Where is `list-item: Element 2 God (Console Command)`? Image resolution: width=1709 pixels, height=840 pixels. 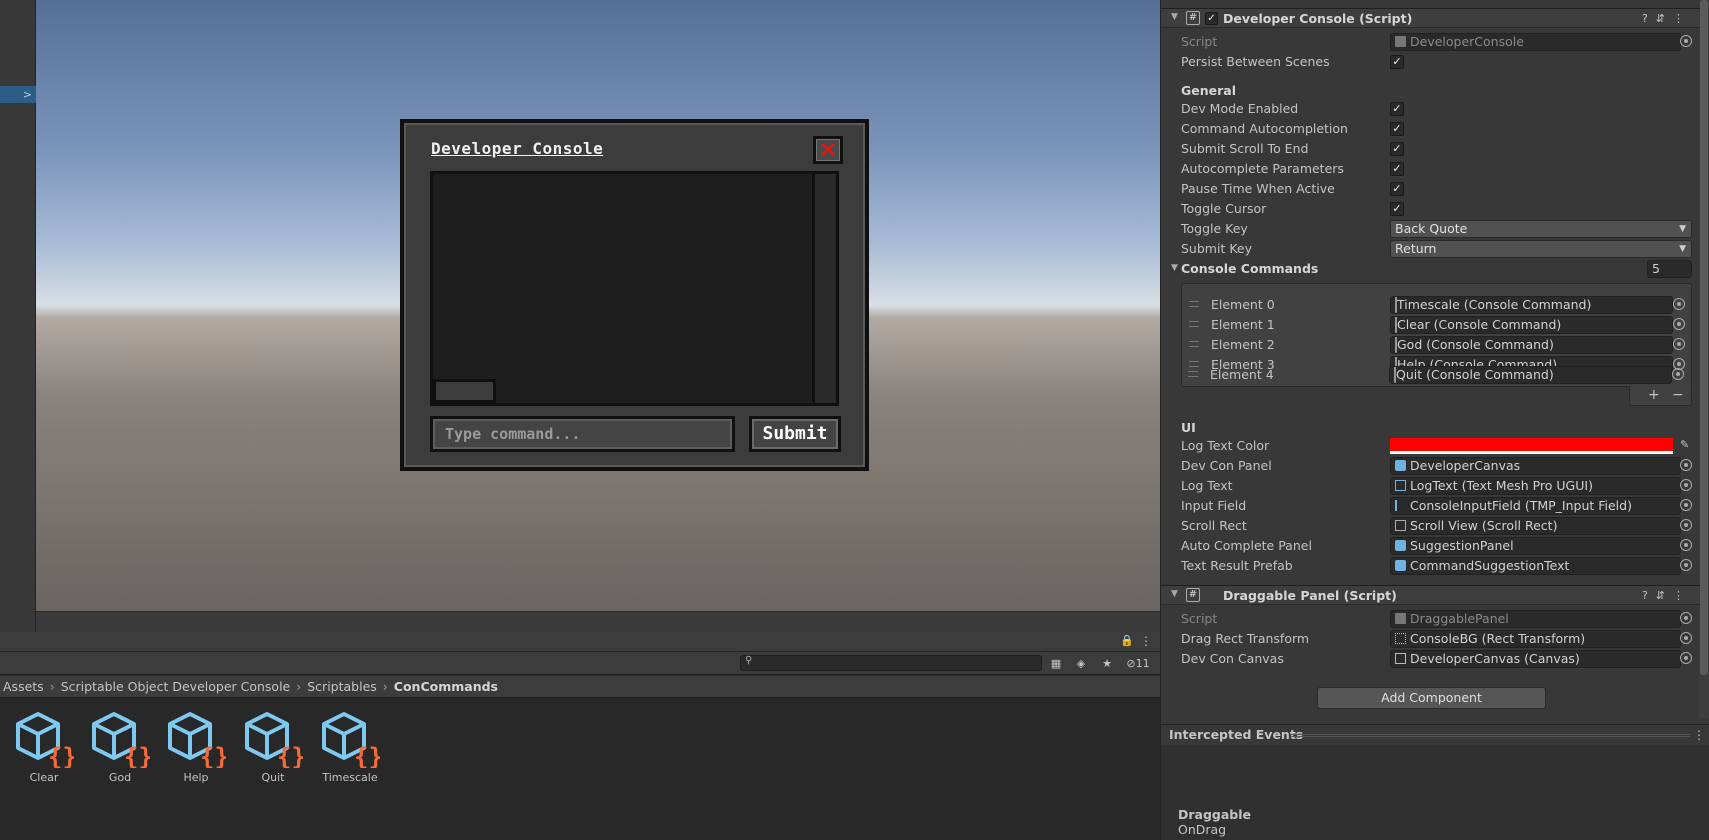 list-item: Element 2 God (Console Command) is located at coordinates (1436, 345).